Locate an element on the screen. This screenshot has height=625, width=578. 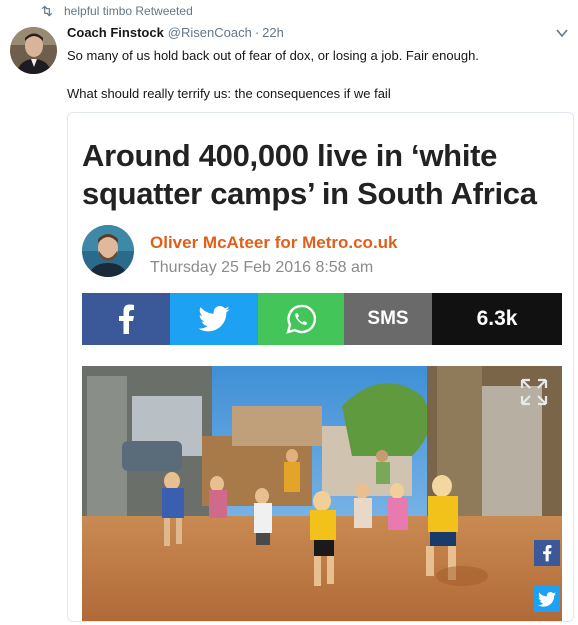
publish-date: Thursday 25 Feb 2016 8:58 am is located at coordinates (262, 267).